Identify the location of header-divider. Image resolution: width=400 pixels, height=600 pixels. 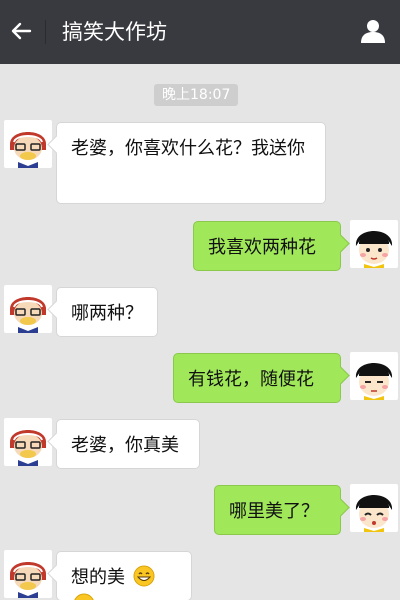
(45, 32).